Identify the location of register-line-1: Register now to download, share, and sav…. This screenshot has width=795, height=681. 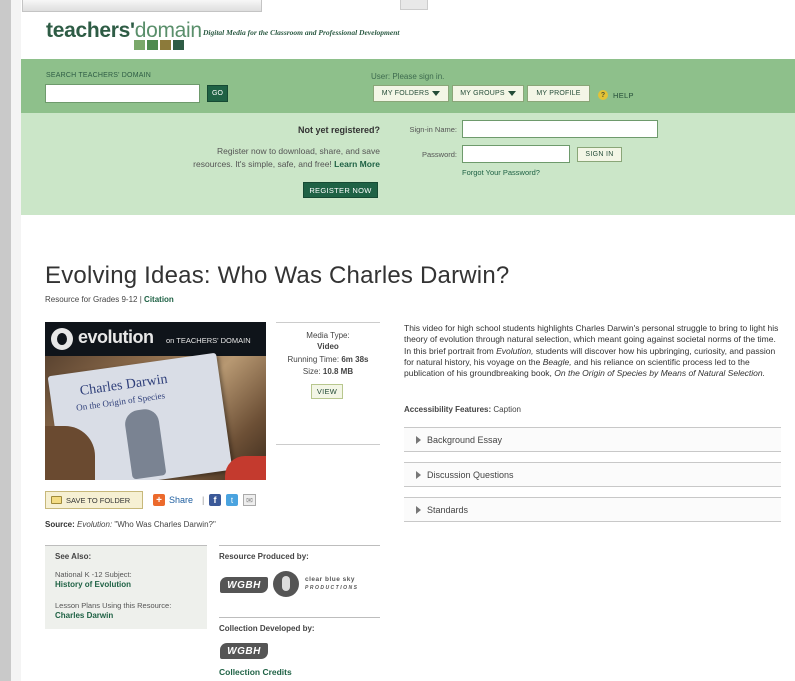
(298, 151).